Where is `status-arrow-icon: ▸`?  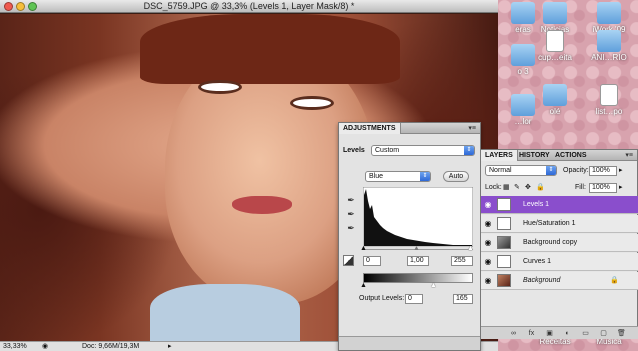 status-arrow-icon: ▸ is located at coordinates (170, 346).